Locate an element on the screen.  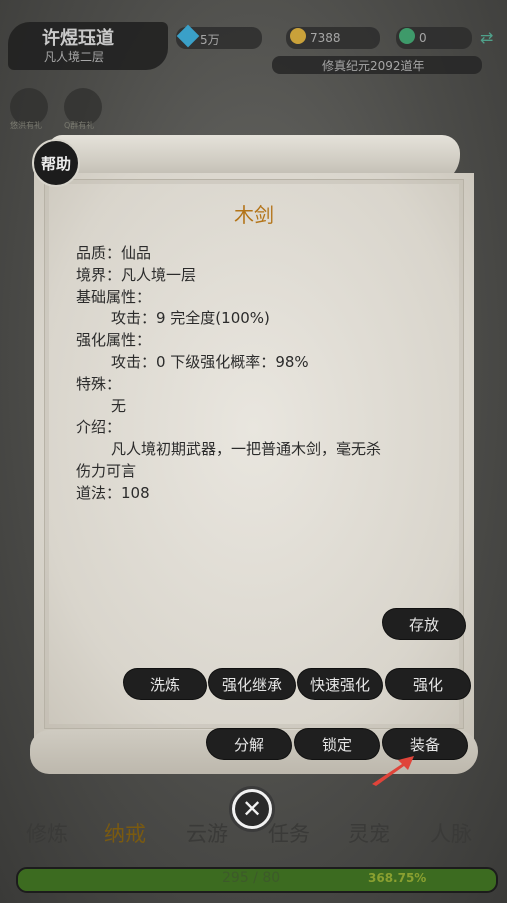
player-name: 许煜珏道 is located at coordinates (78, 38).